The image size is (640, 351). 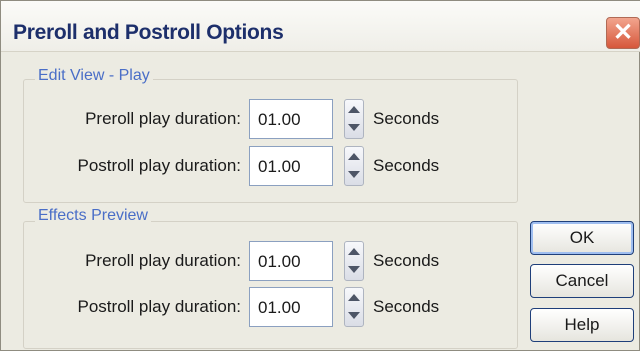 What do you see at coordinates (94, 76) in the screenshot?
I see `edit-view-group-label: Edit View - Play` at bounding box center [94, 76].